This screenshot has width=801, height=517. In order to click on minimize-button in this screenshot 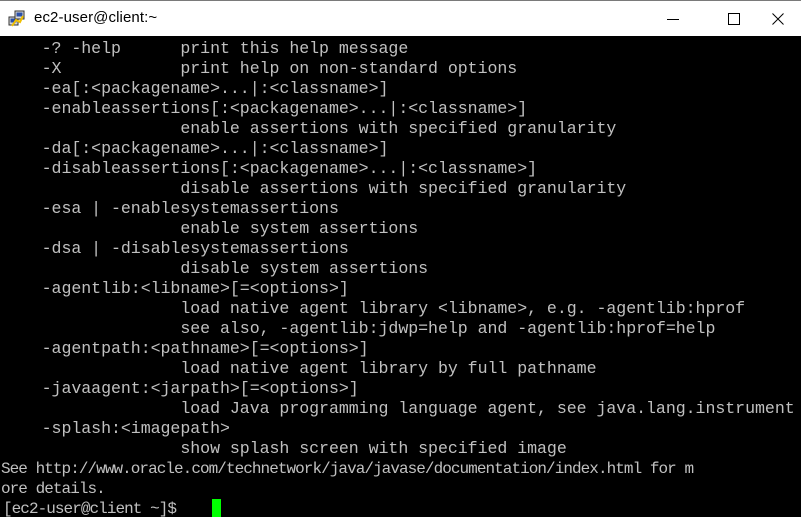, I will do `click(673, 18)`.